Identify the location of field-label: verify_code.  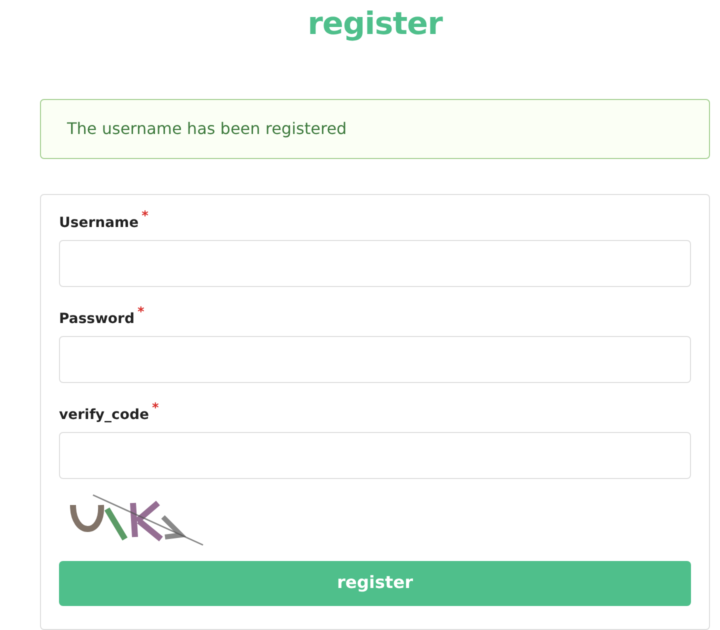
(104, 415).